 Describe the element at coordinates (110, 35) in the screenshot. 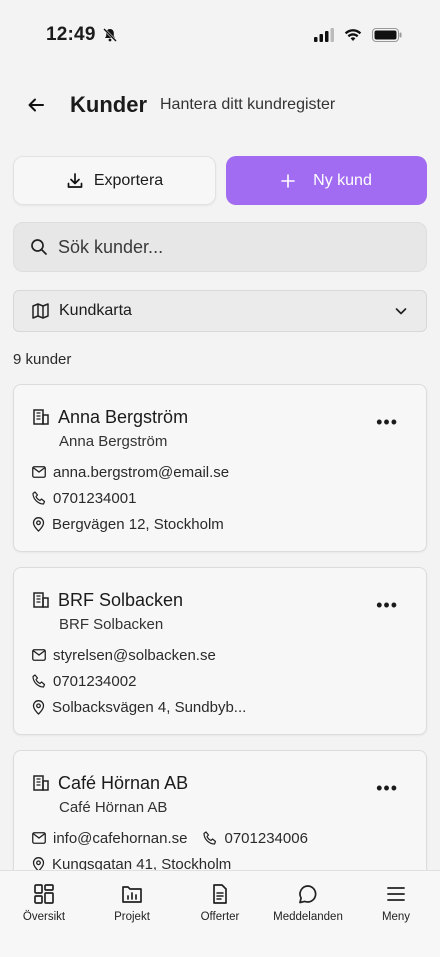

I see `bell-off-icon` at that location.